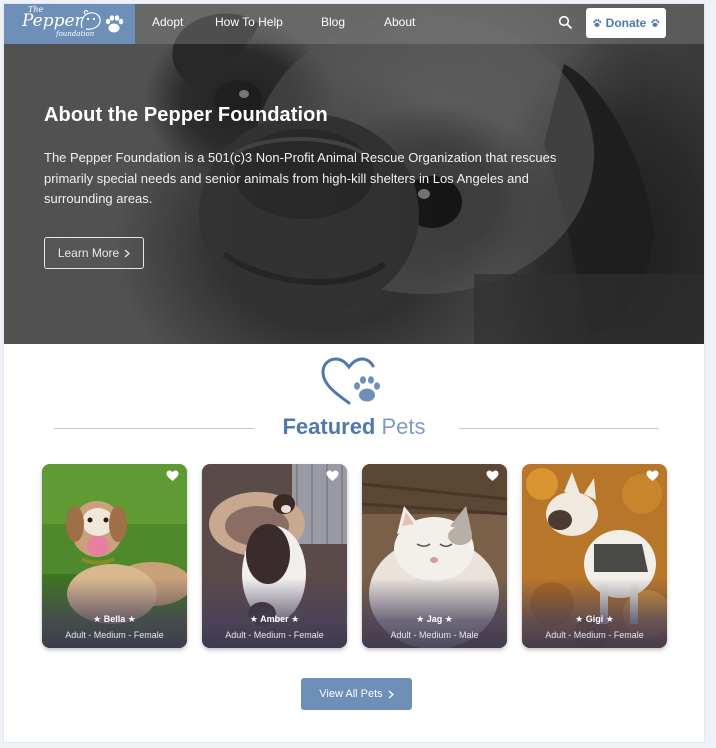  What do you see at coordinates (333, 22) in the screenshot?
I see `nav-blog: Blog` at bounding box center [333, 22].